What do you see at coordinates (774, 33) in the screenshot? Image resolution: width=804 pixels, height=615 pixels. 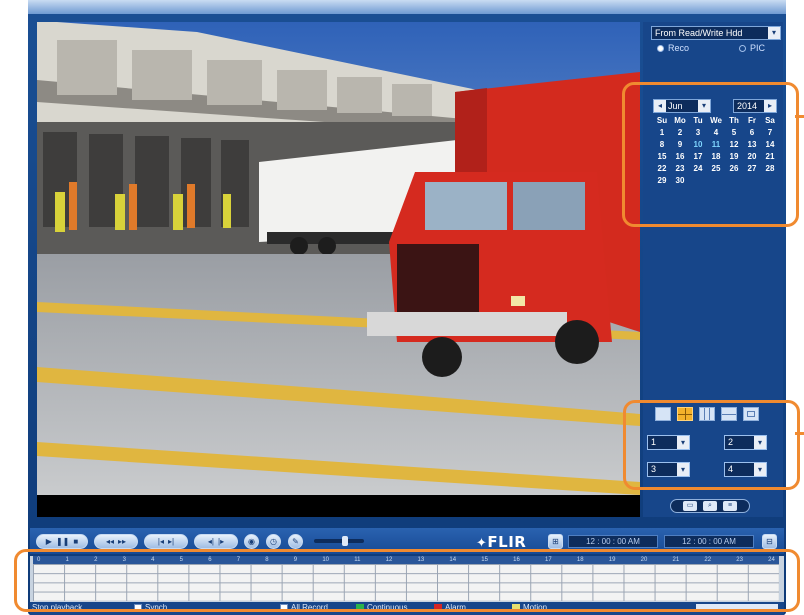 I see `chevron-down-icon: ▾` at bounding box center [774, 33].